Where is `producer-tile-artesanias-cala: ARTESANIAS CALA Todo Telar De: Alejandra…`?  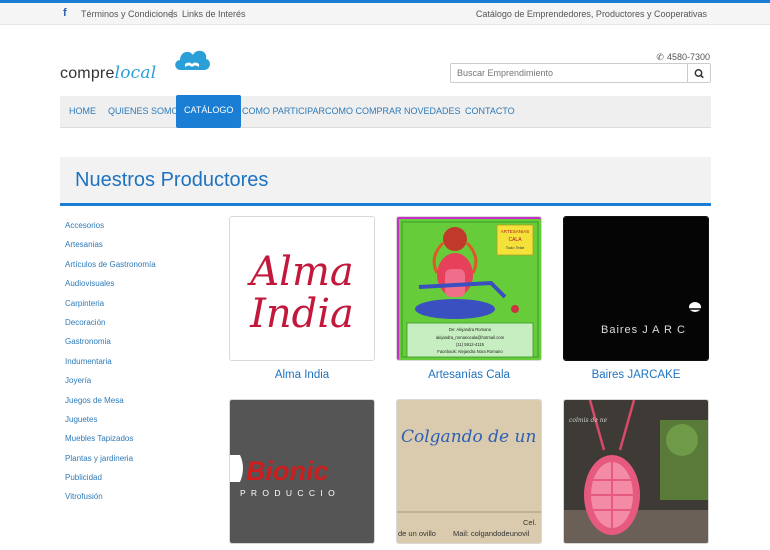
producer-tile-artesanias-cala: ARTESANIAS CALA Todo Telar De: Alejandra… is located at coordinates (469, 288).